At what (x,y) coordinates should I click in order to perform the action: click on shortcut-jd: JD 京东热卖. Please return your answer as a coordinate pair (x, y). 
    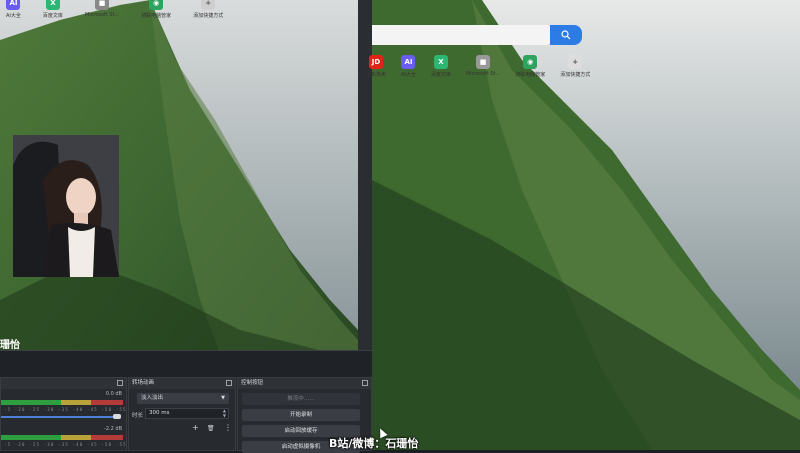
    Looking at the image, I should click on (376, 66).